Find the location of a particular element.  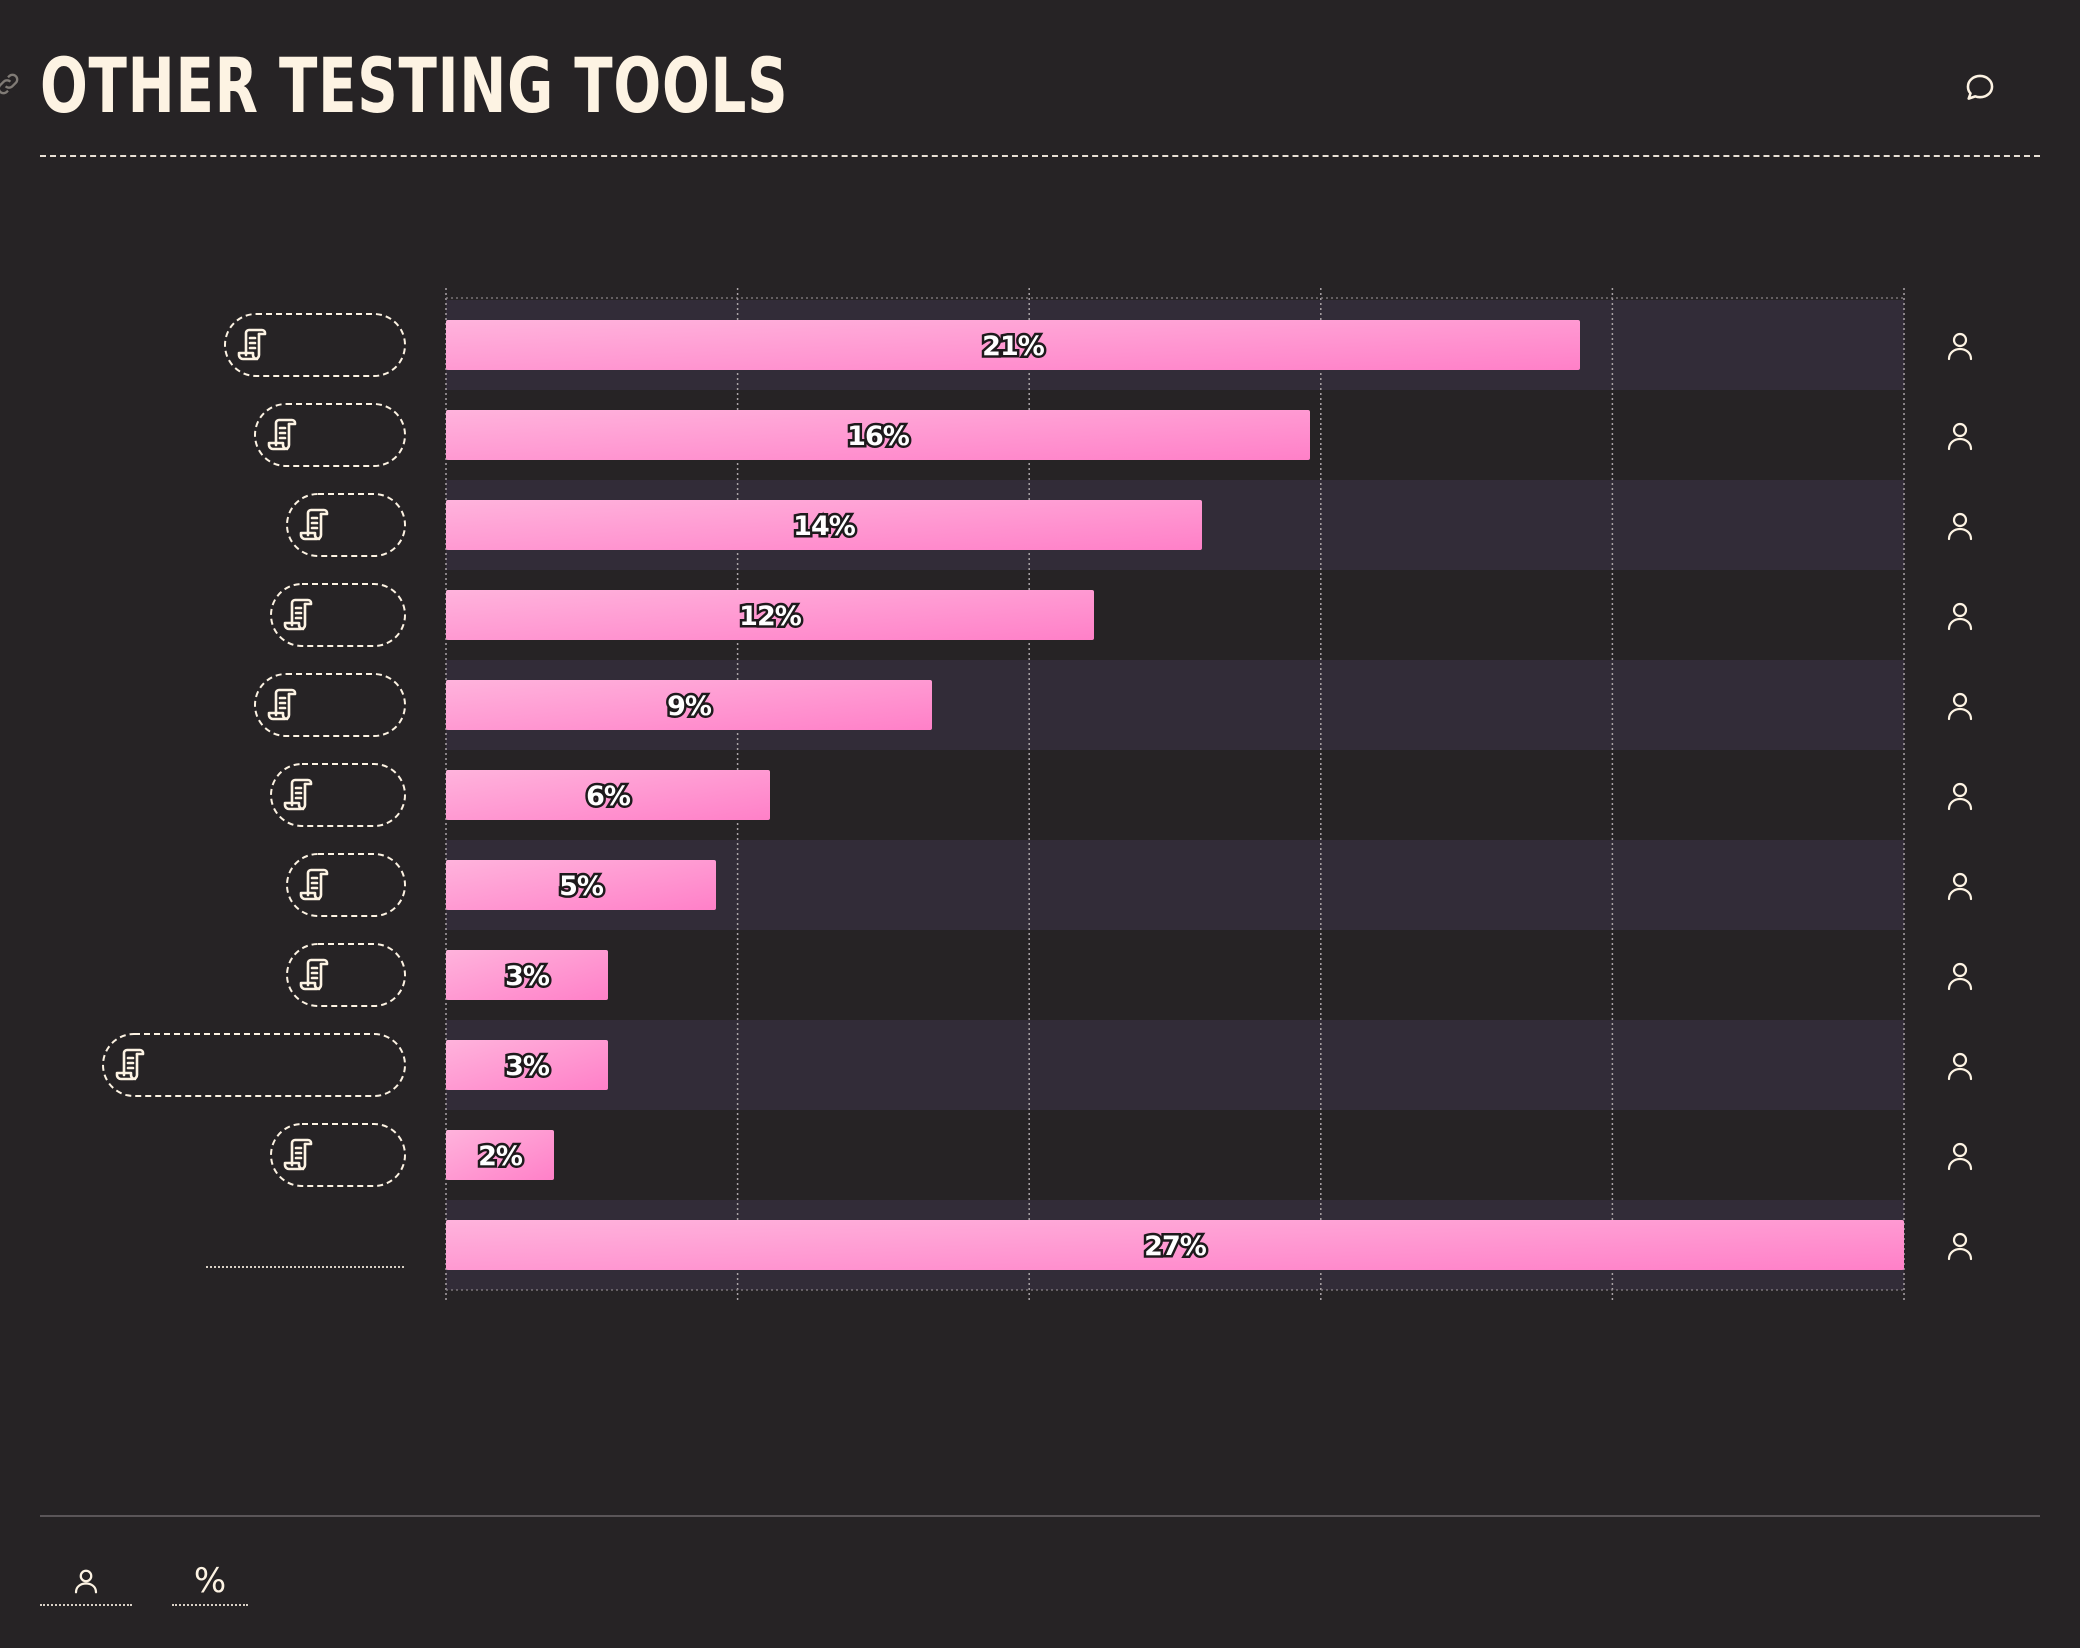

data-label: 6% is located at coordinates (608, 796).